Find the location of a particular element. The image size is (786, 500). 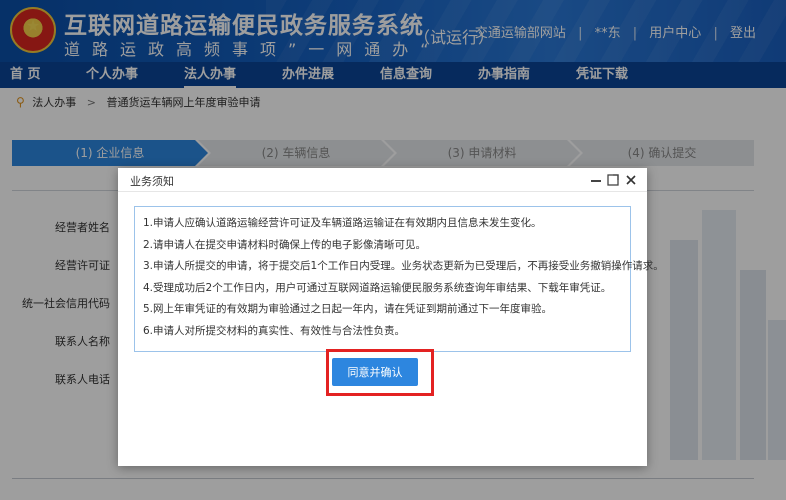

notice-line: 6.申请人对所提交材料的真实性、有效性与合法性负责。 is located at coordinates (274, 330).